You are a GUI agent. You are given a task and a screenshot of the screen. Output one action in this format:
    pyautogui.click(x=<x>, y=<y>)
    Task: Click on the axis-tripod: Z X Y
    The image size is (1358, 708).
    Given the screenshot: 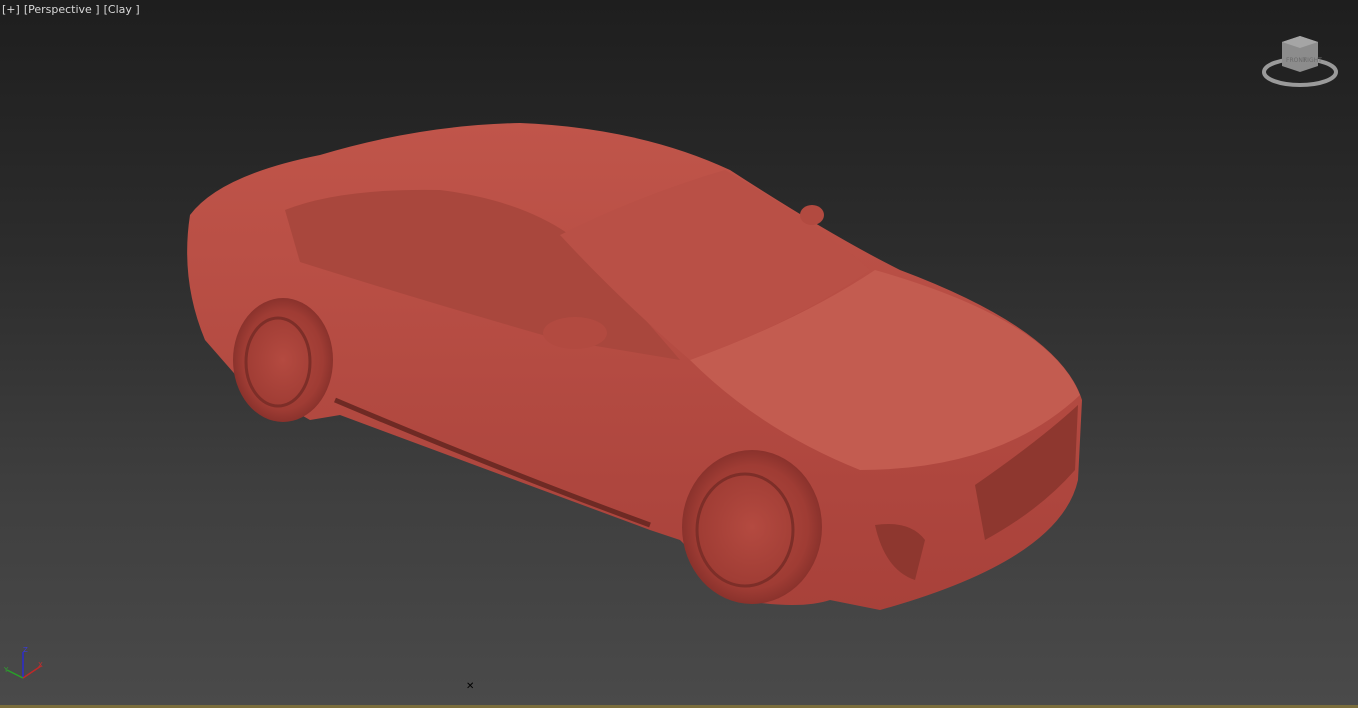 What is the action you would take?
    pyautogui.click(x=23, y=662)
    